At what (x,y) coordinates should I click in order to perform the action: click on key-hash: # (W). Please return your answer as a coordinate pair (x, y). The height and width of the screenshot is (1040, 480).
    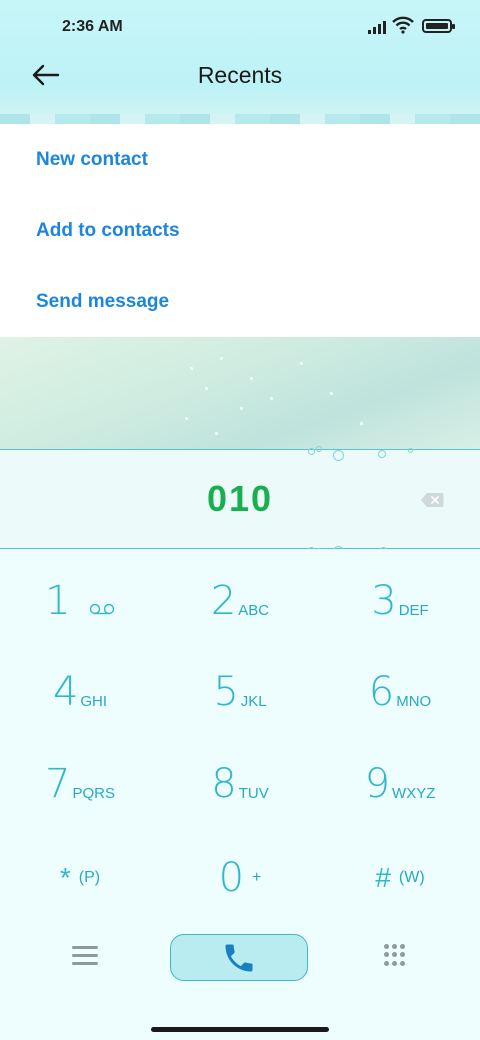
    Looking at the image, I should click on (400, 878).